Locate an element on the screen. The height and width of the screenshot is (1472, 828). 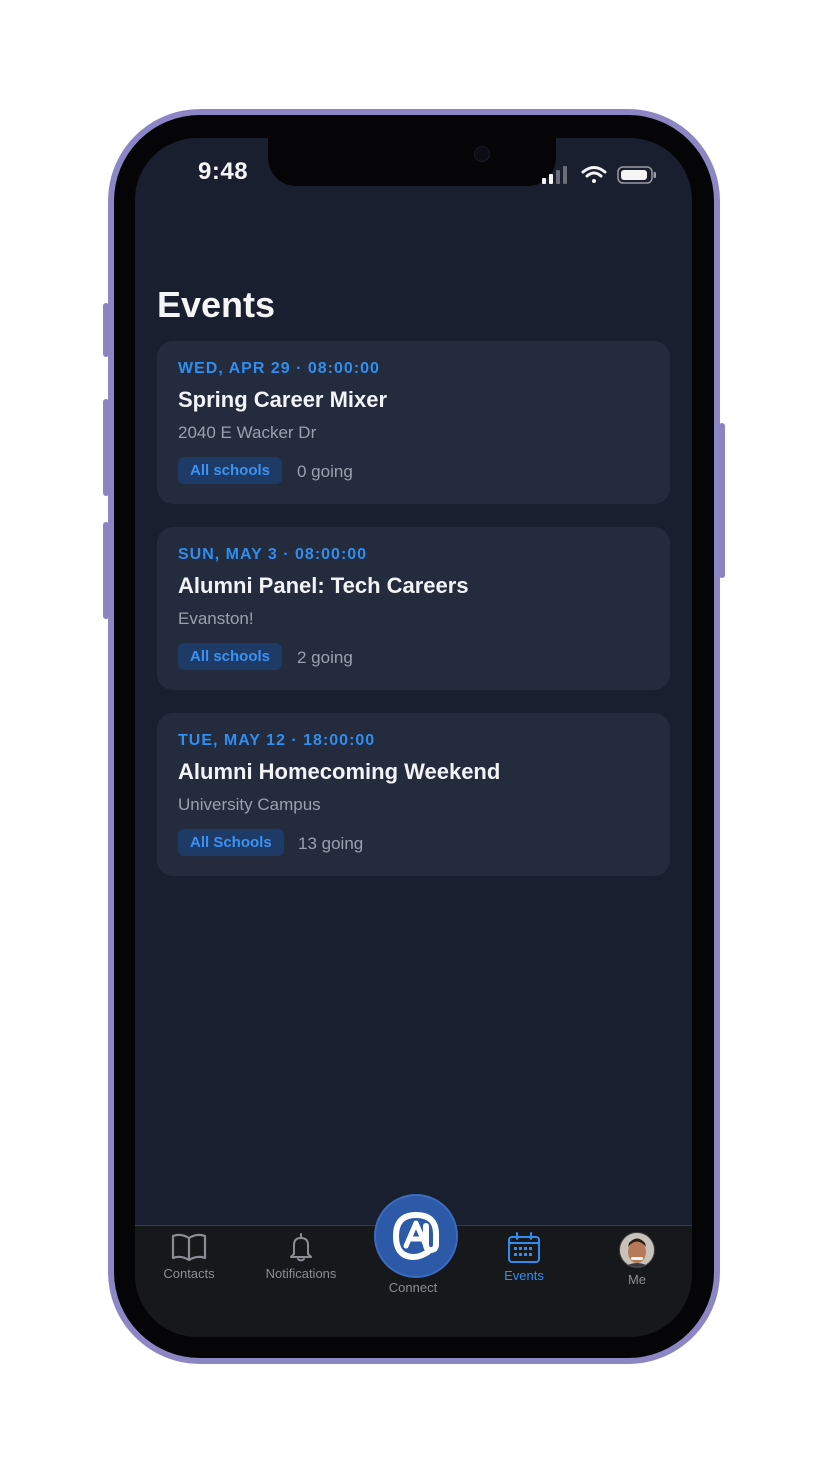
status-time: 9:48 is located at coordinates (223, 171).